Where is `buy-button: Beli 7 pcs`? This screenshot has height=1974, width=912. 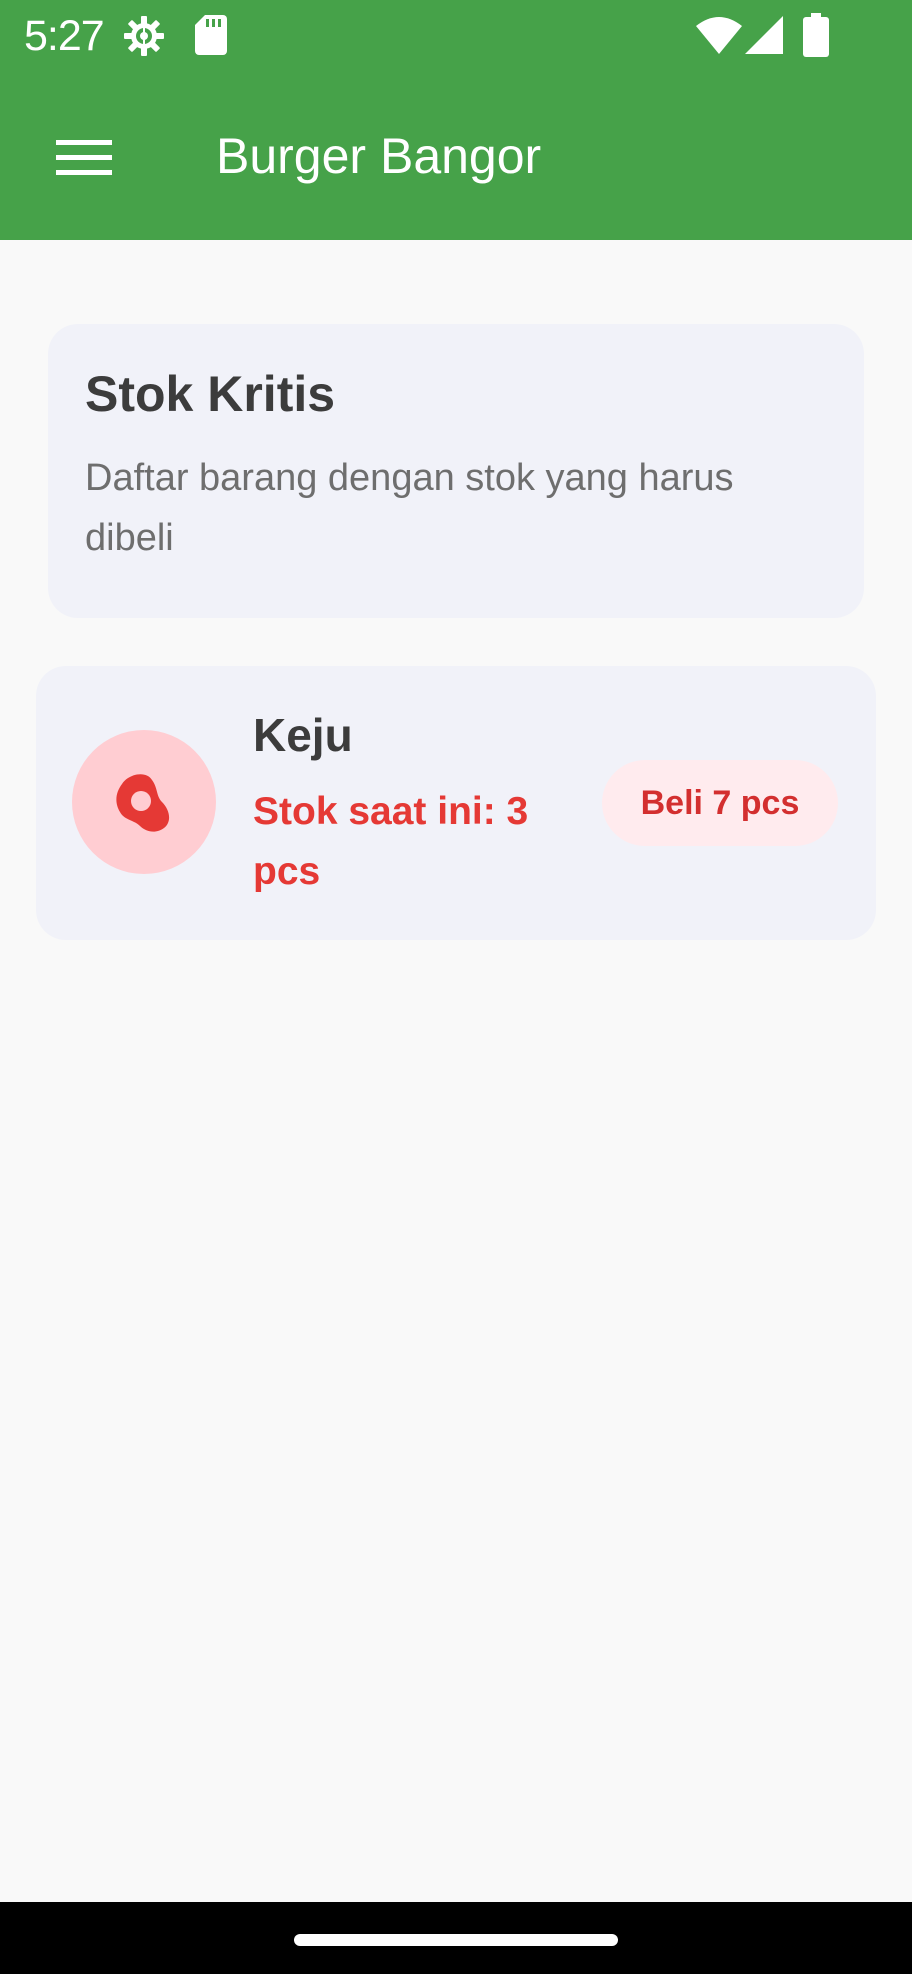 buy-button: Beli 7 pcs is located at coordinates (720, 803).